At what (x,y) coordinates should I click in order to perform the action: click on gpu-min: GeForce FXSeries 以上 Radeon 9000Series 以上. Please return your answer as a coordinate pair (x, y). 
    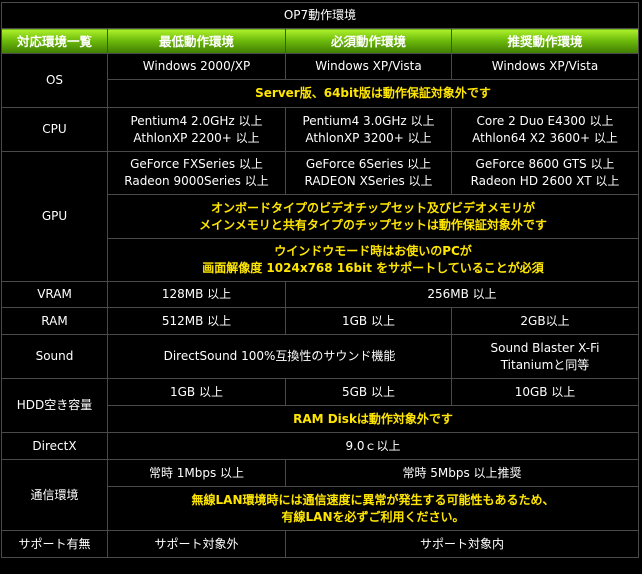
    Looking at the image, I should click on (196, 173).